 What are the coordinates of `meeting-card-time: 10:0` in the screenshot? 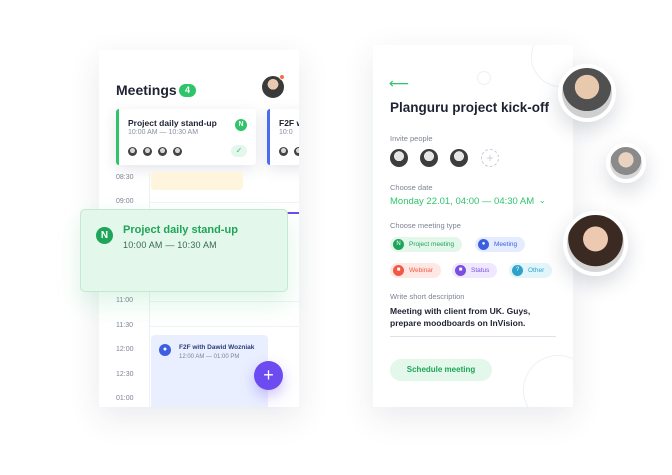 It's located at (286, 132).